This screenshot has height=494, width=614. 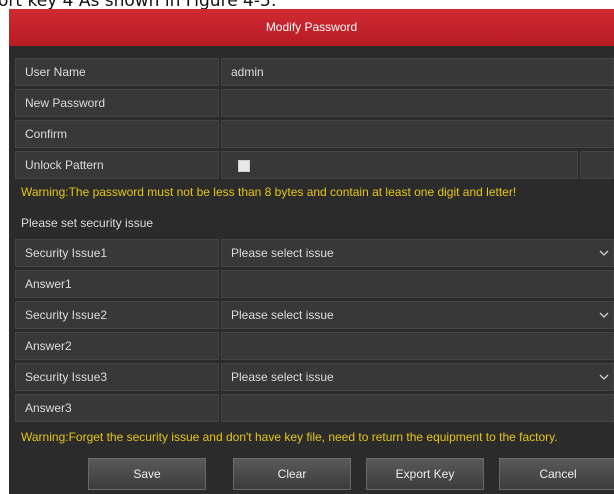 What do you see at coordinates (117, 253) in the screenshot?
I see `security-issue1-label: Security Issue1` at bounding box center [117, 253].